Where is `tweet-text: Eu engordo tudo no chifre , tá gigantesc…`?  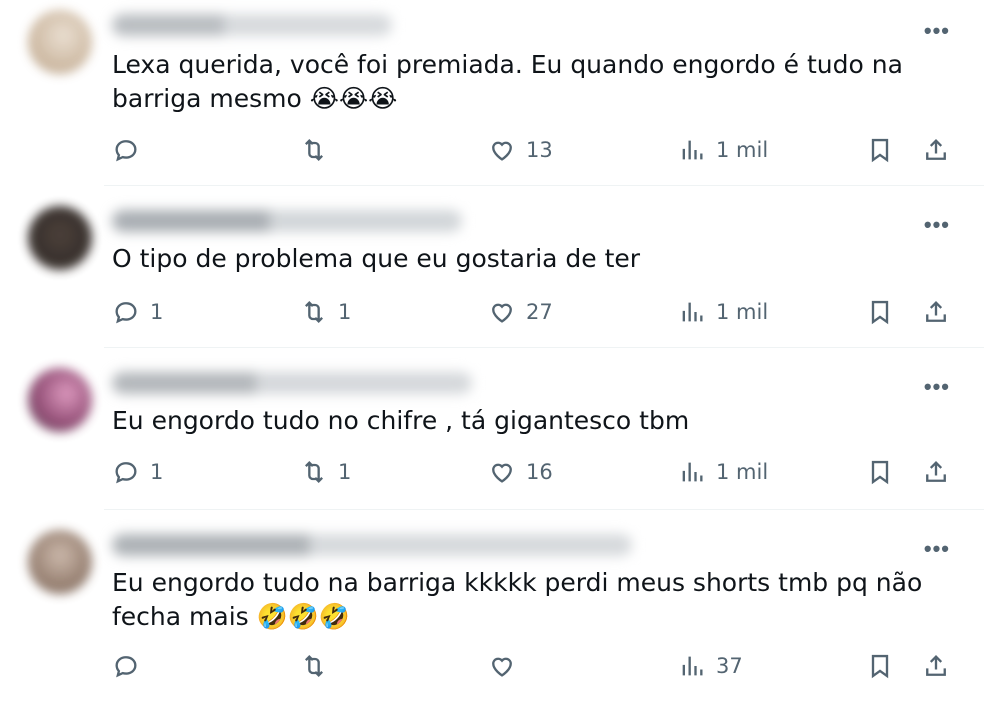
tweet-text: Eu engordo tudo no chifre , tá gigantesc… is located at coordinates (401, 420).